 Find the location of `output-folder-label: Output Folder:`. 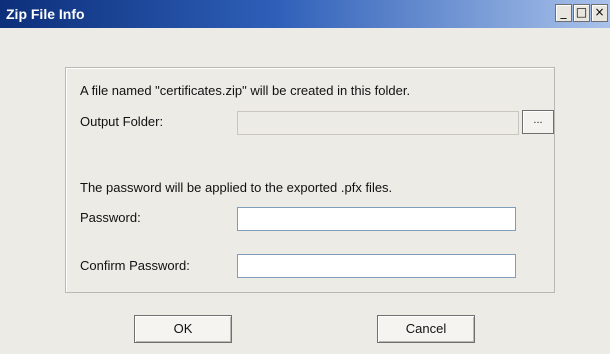

output-folder-label: Output Folder: is located at coordinates (122, 121).